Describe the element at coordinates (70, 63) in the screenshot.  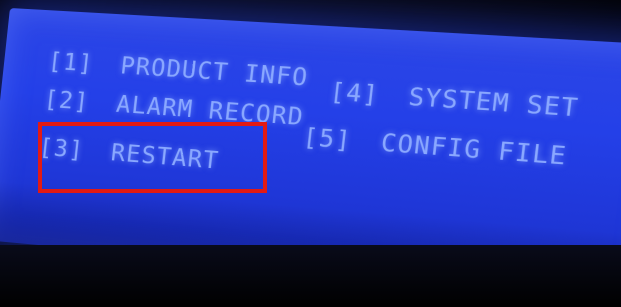
I see `menu-key: [1]` at that location.